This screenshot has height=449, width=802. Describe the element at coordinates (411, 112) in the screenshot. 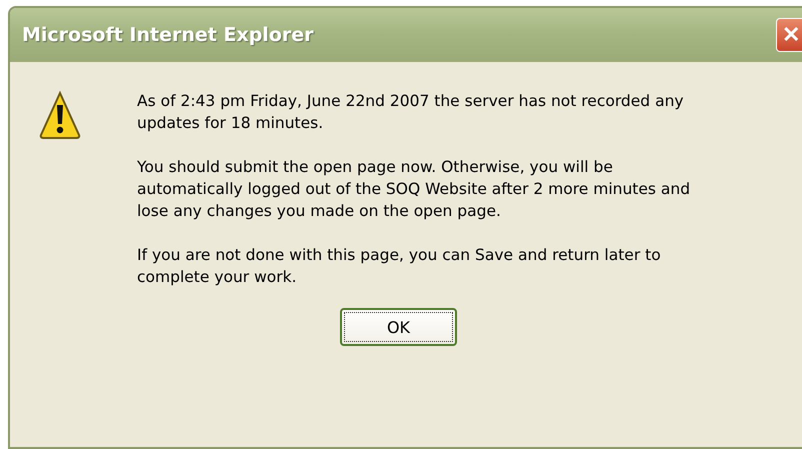

I see `message-text: As of 2:43 pm Friday, June 22nd 2007 the server has not recorded any updates for 18 minutes.` at that location.